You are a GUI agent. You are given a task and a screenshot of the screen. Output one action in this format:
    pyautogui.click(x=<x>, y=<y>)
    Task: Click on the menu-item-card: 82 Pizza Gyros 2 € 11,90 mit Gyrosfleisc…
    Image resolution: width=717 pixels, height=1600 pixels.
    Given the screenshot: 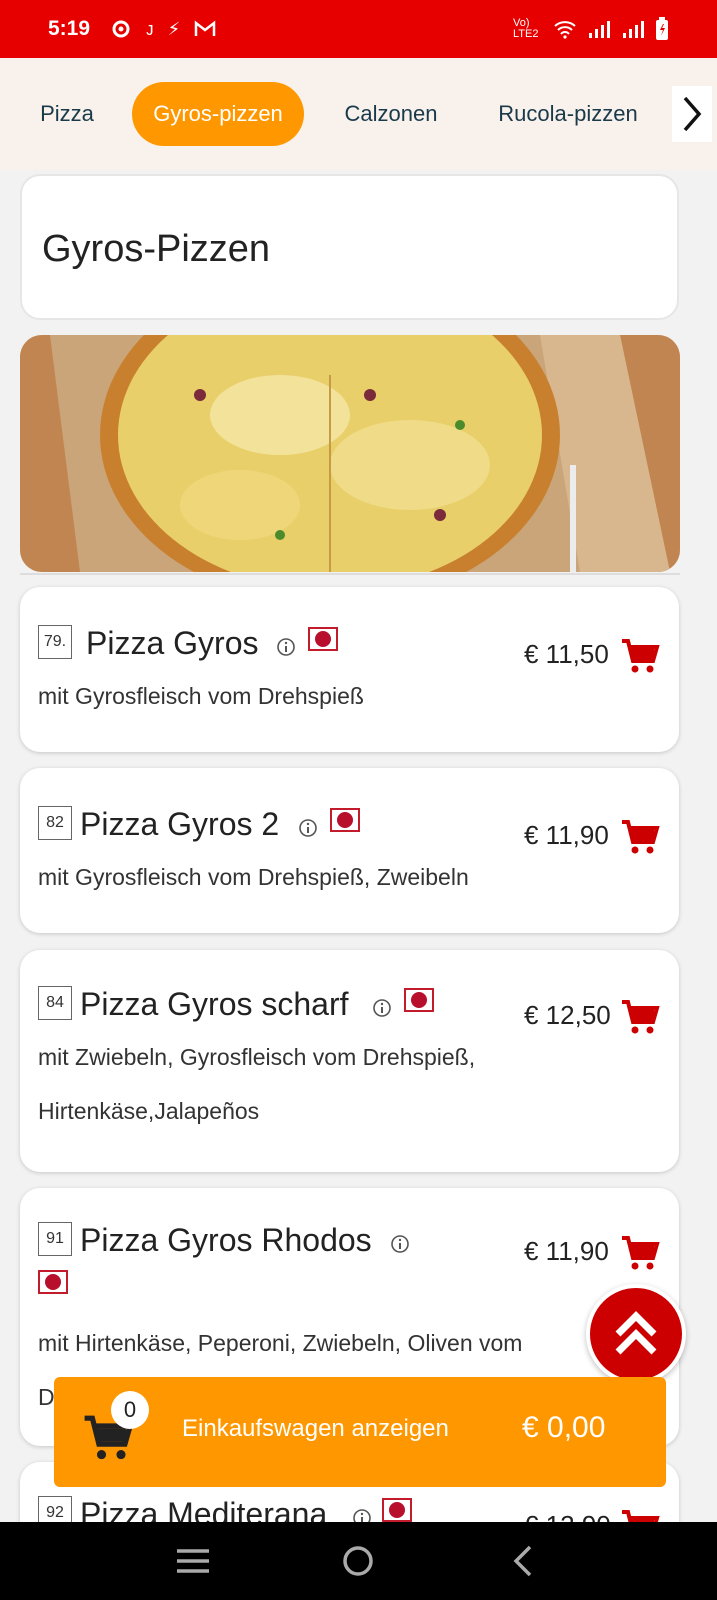 What is the action you would take?
    pyautogui.click(x=349, y=850)
    